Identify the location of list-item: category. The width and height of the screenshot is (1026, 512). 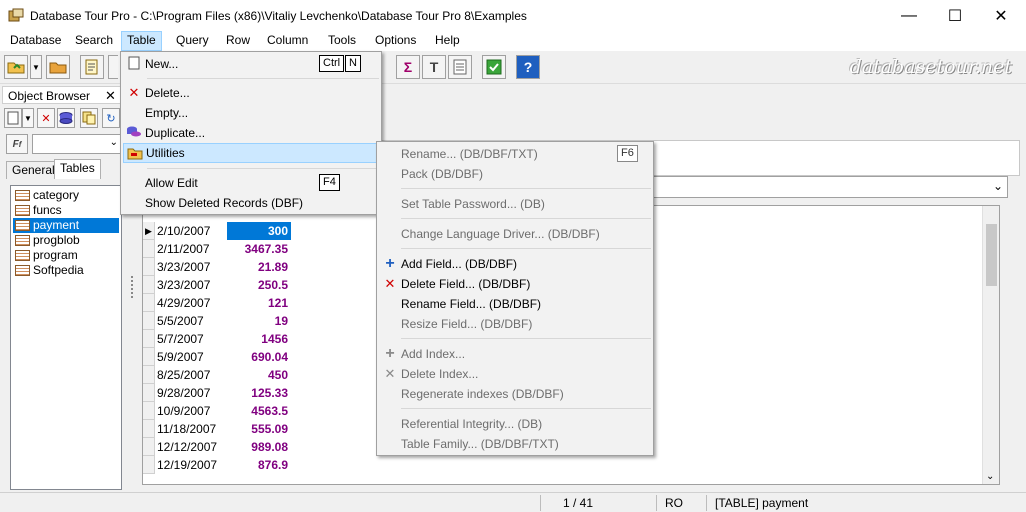
(46, 195).